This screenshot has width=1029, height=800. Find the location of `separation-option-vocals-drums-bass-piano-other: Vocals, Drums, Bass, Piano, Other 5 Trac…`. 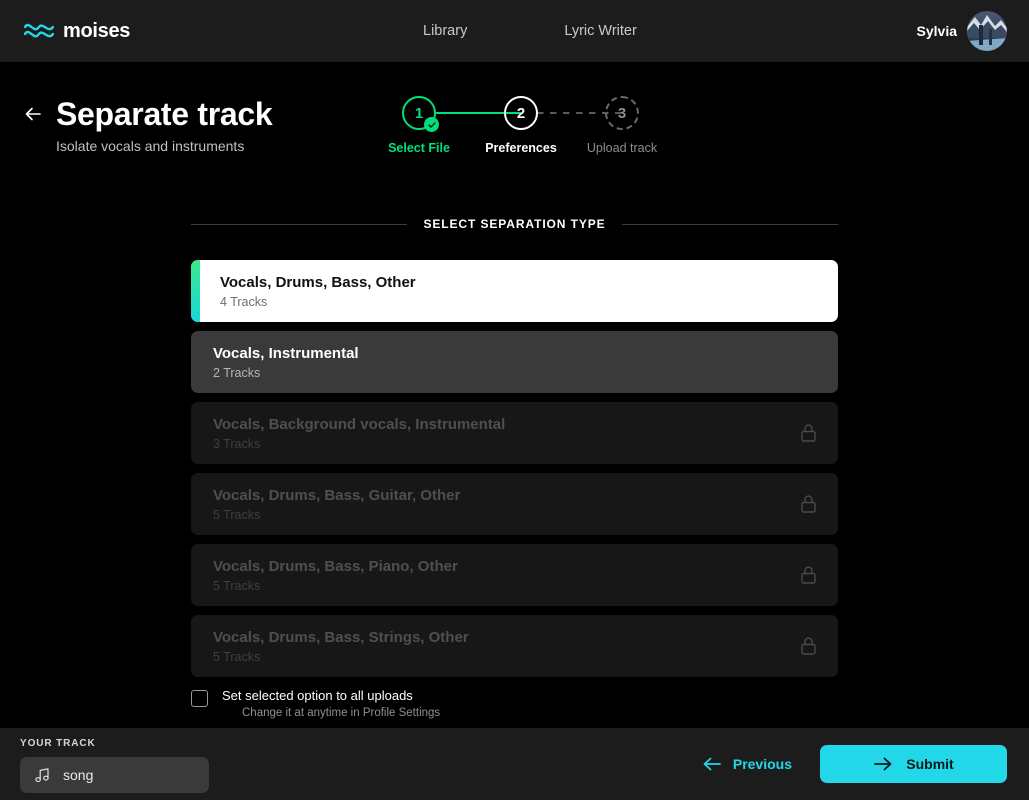

separation-option-vocals-drums-bass-piano-other: Vocals, Drums, Bass, Piano, Other 5 Trac… is located at coordinates (514, 575).